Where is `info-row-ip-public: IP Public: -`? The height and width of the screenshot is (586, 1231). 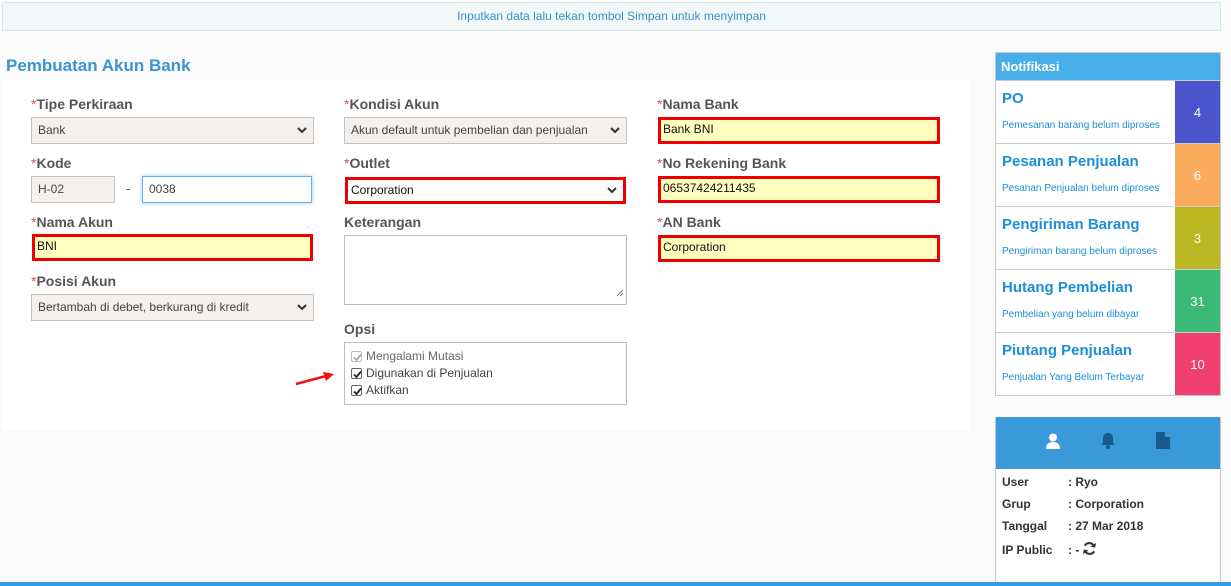
info-row-ip-public: IP Public: - is located at coordinates (1049, 550).